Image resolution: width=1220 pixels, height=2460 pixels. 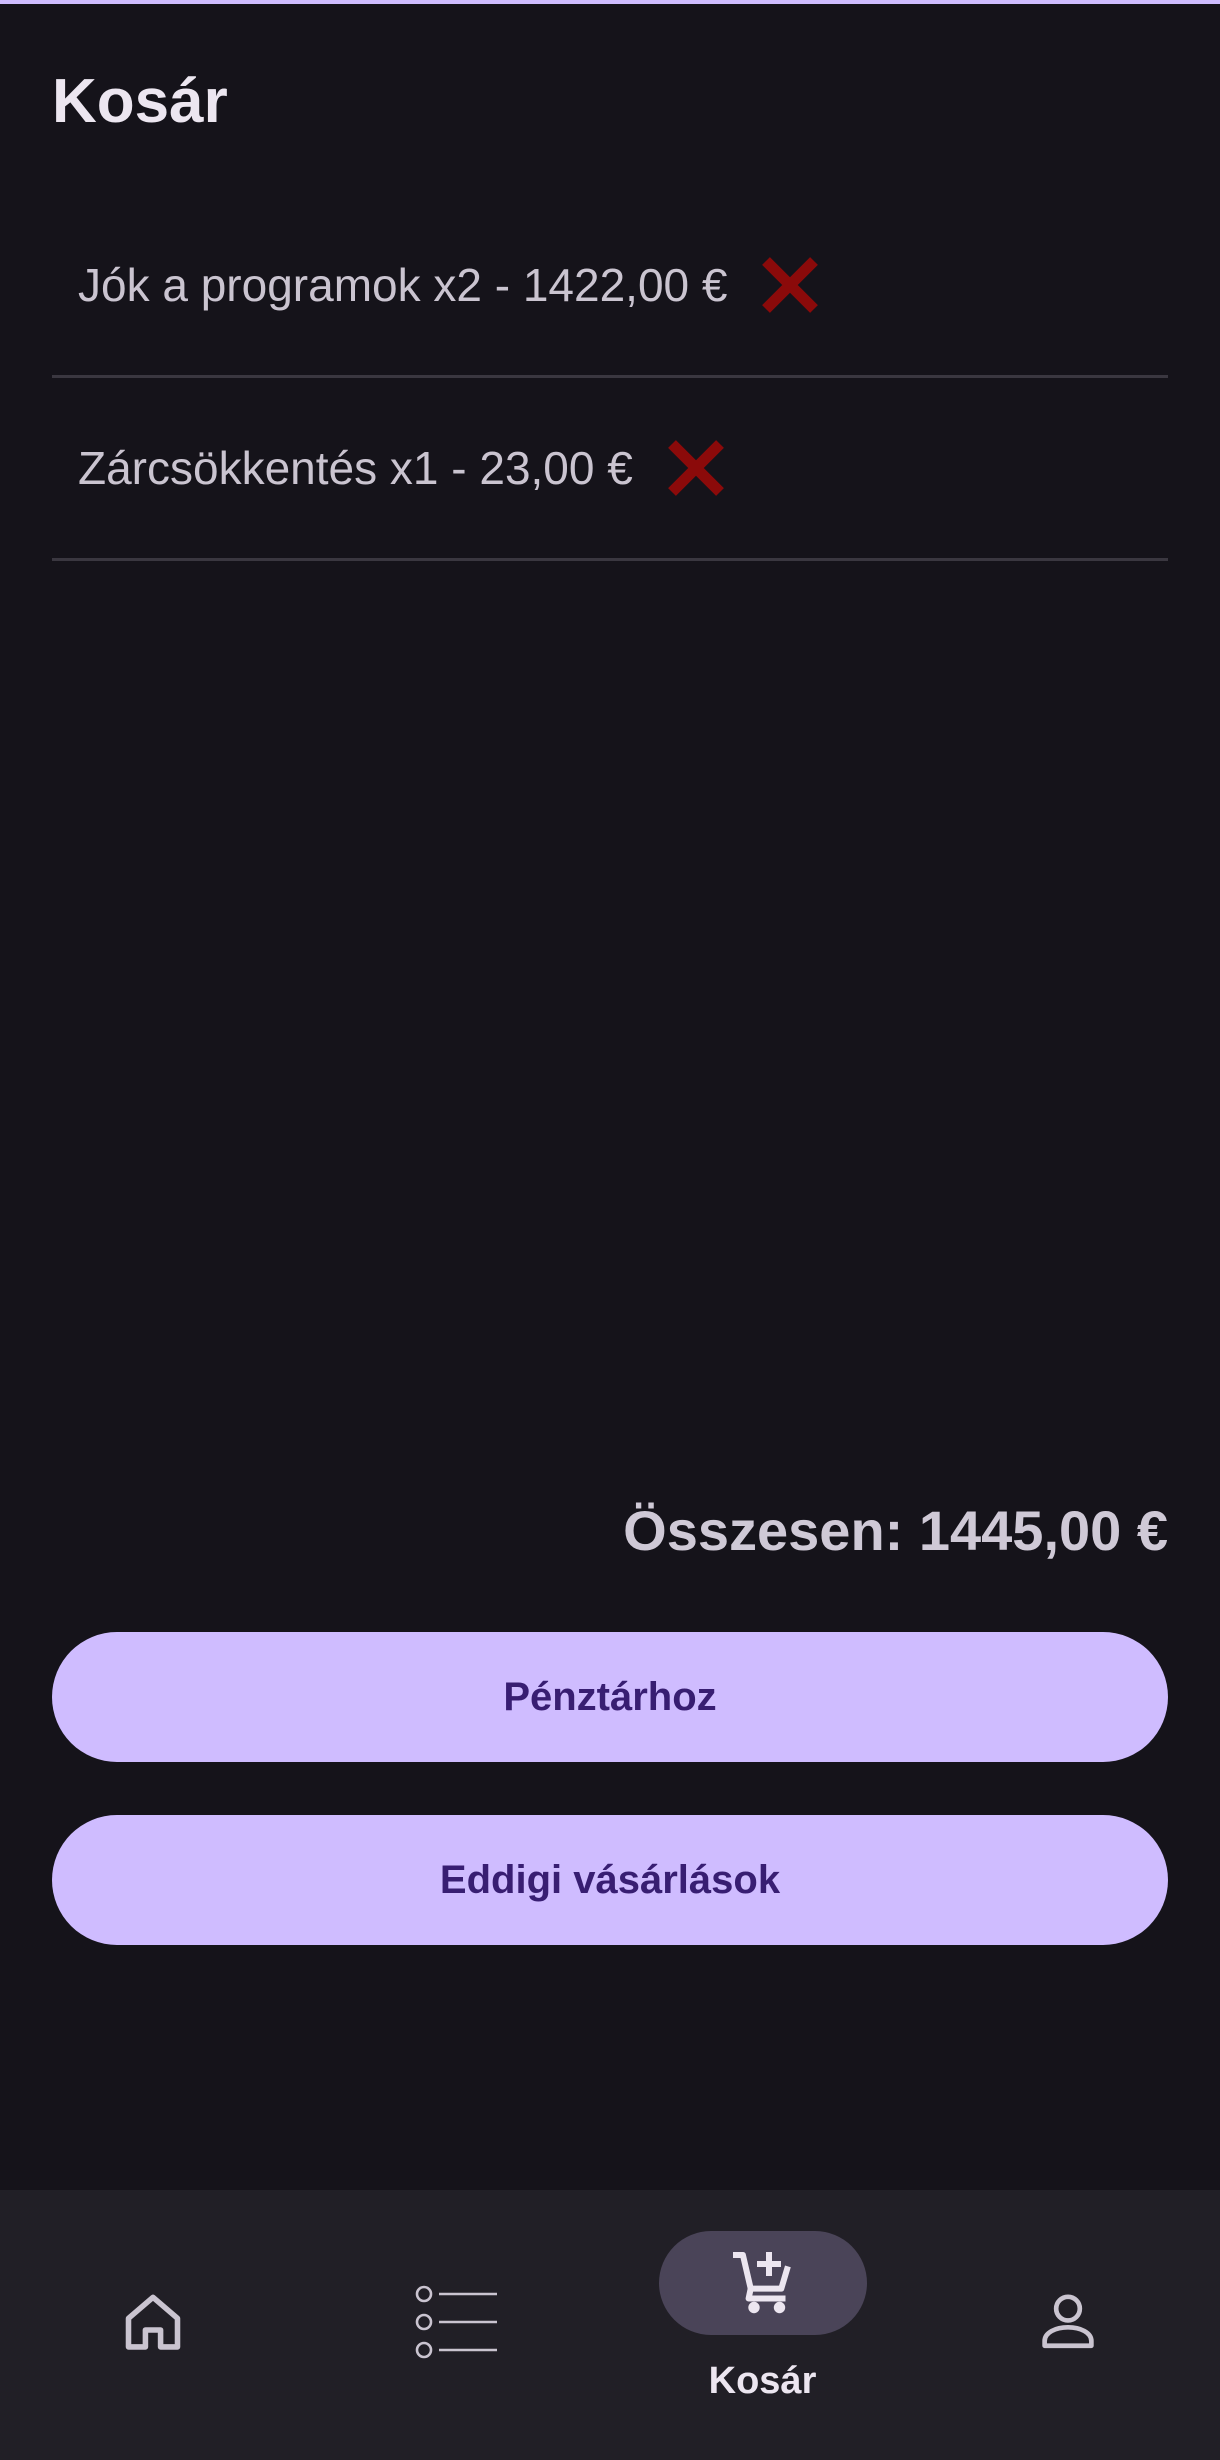 What do you see at coordinates (761, 2283) in the screenshot?
I see `cart-add-icon` at bounding box center [761, 2283].